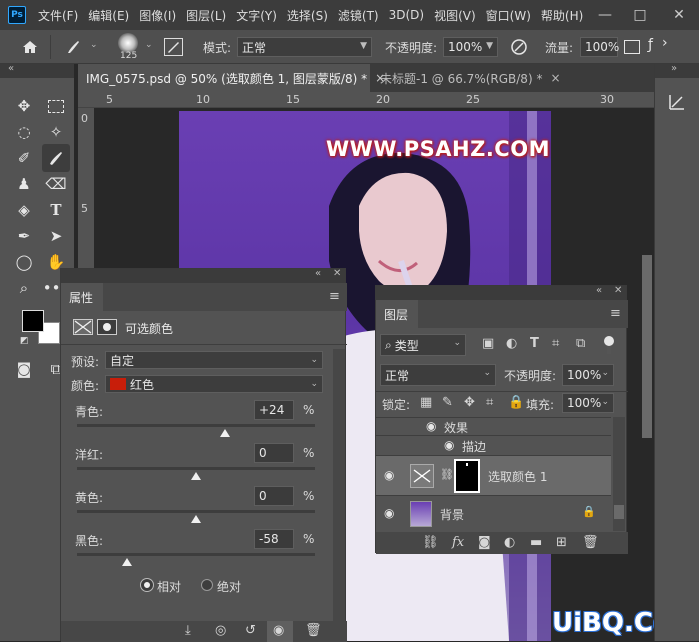  I want to click on brush-tool-icon, so click(56, 158).